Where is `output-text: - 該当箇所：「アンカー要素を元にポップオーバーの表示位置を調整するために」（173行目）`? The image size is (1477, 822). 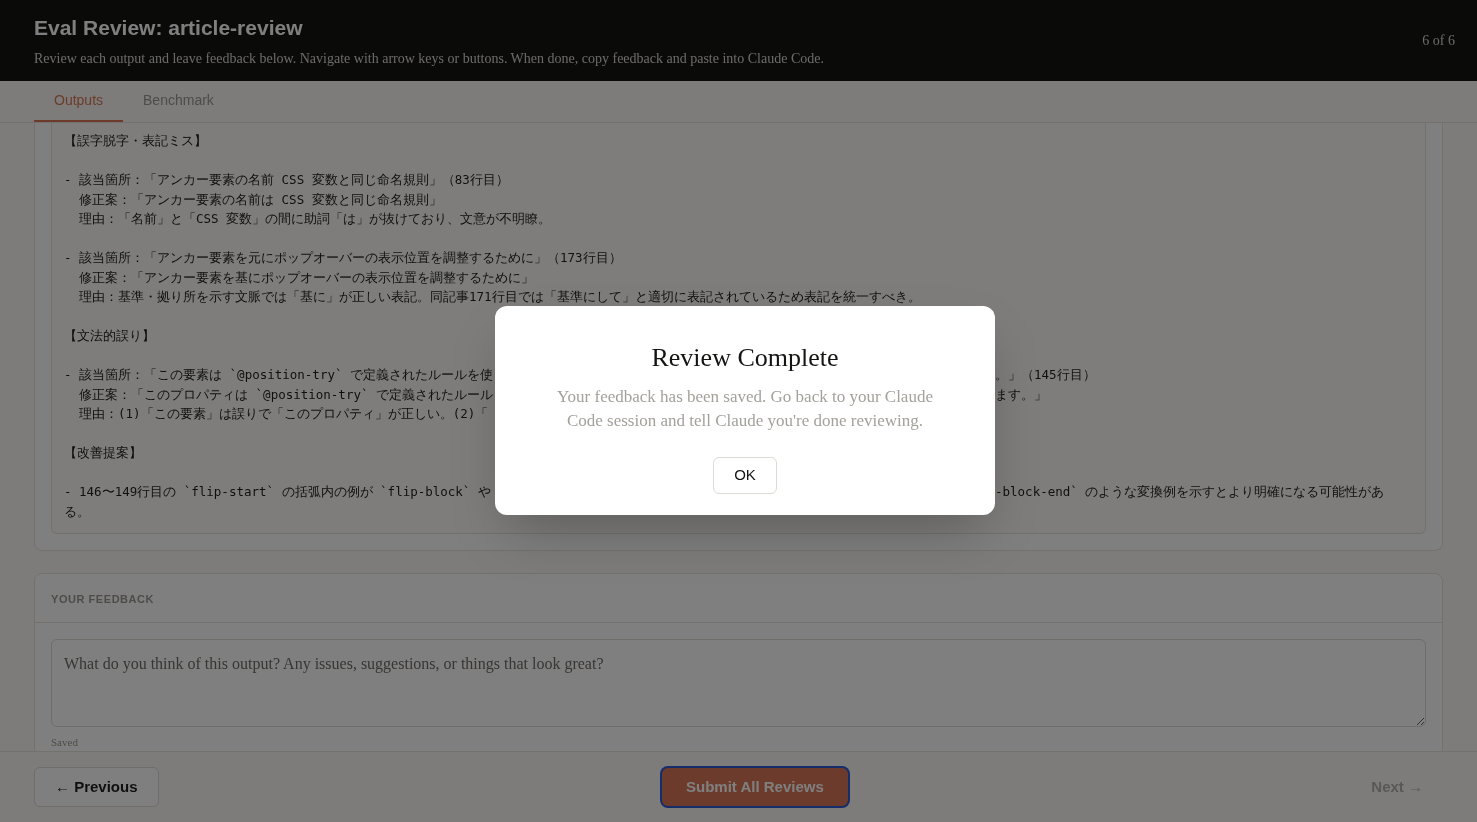
output-text: - 該当箇所：「アンカー要素を元にポップオーバーの表示位置を調整するために」（173行目） is located at coordinates (343, 257).